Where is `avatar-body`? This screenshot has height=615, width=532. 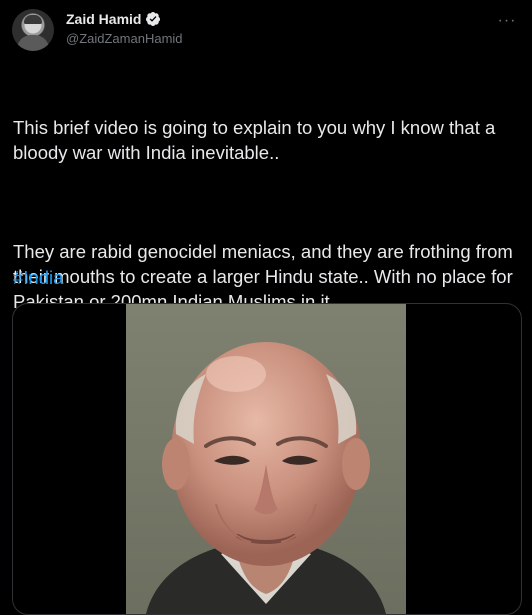 avatar-body is located at coordinates (33, 43).